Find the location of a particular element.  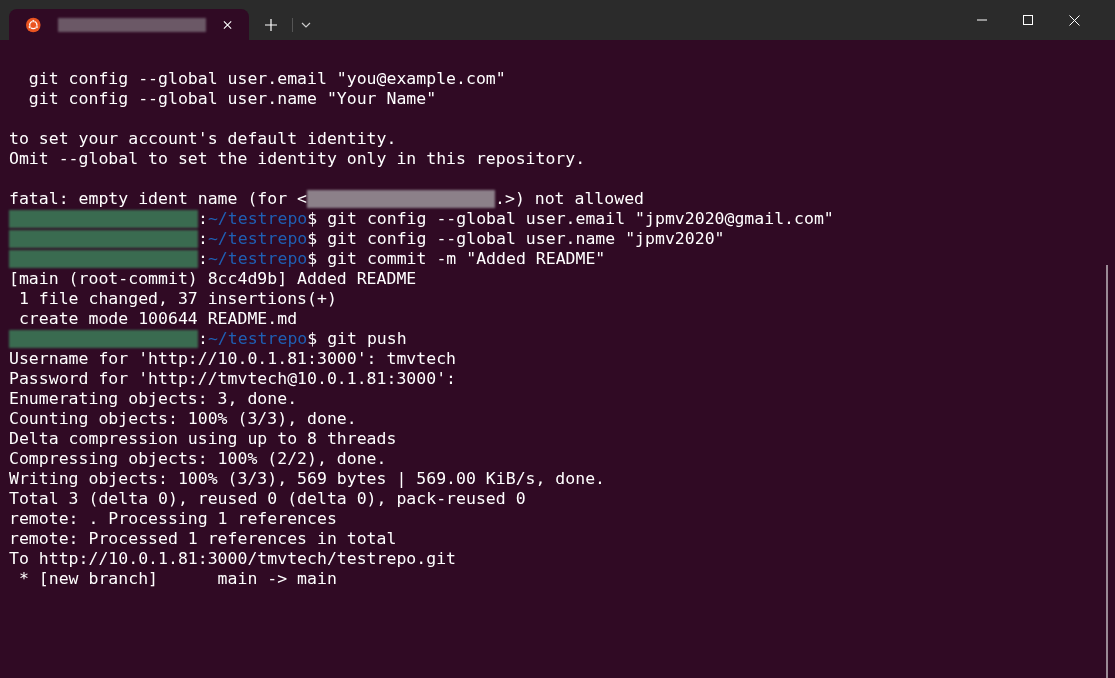

output-line: git config --global user.name "Your Name" is located at coordinates (232, 99).